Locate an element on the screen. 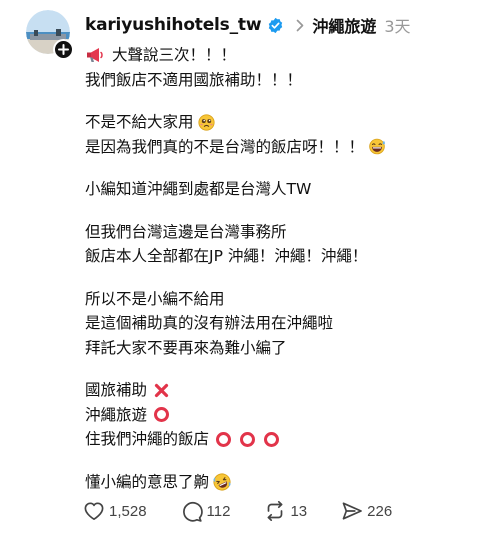 The height and width of the screenshot is (535, 500). paragraph: 所以不是小編不給用 是這個補助真的沒有辦法用在沖繩啦 拜託大家不要再來為難小編了 is located at coordinates (285, 324).